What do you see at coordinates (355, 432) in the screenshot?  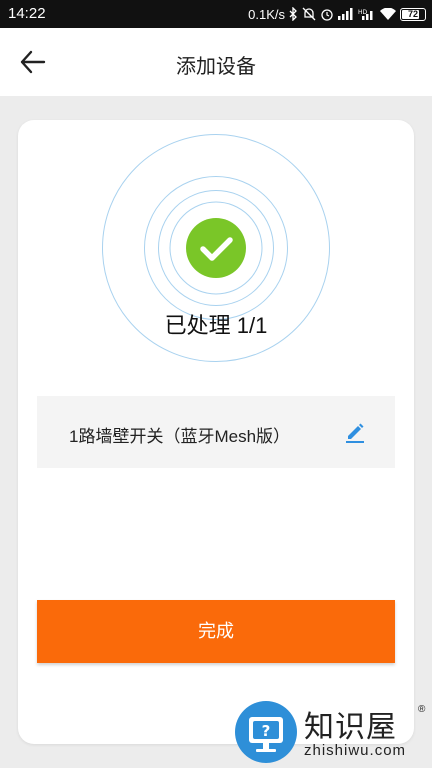 I see `edit-pencil-icon` at bounding box center [355, 432].